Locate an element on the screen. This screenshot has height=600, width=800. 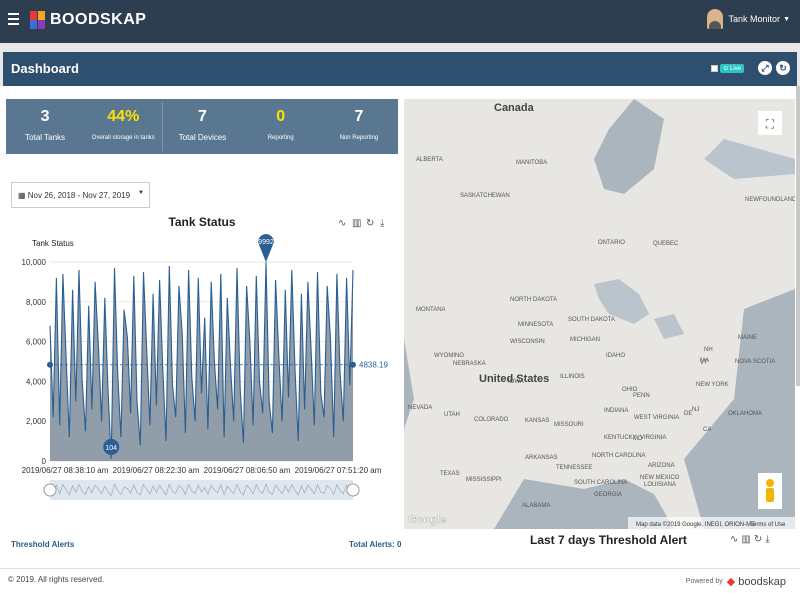
dashboard-header: Dashboard ⊙ Live ⤢ ↻ is located at coordinates (400, 69).